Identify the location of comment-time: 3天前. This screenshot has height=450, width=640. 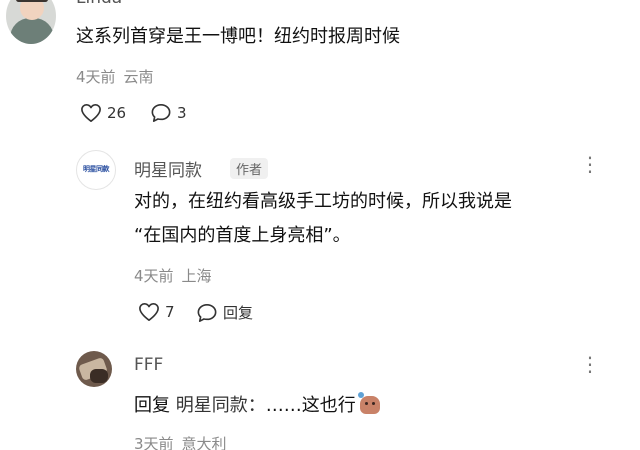
(154, 442).